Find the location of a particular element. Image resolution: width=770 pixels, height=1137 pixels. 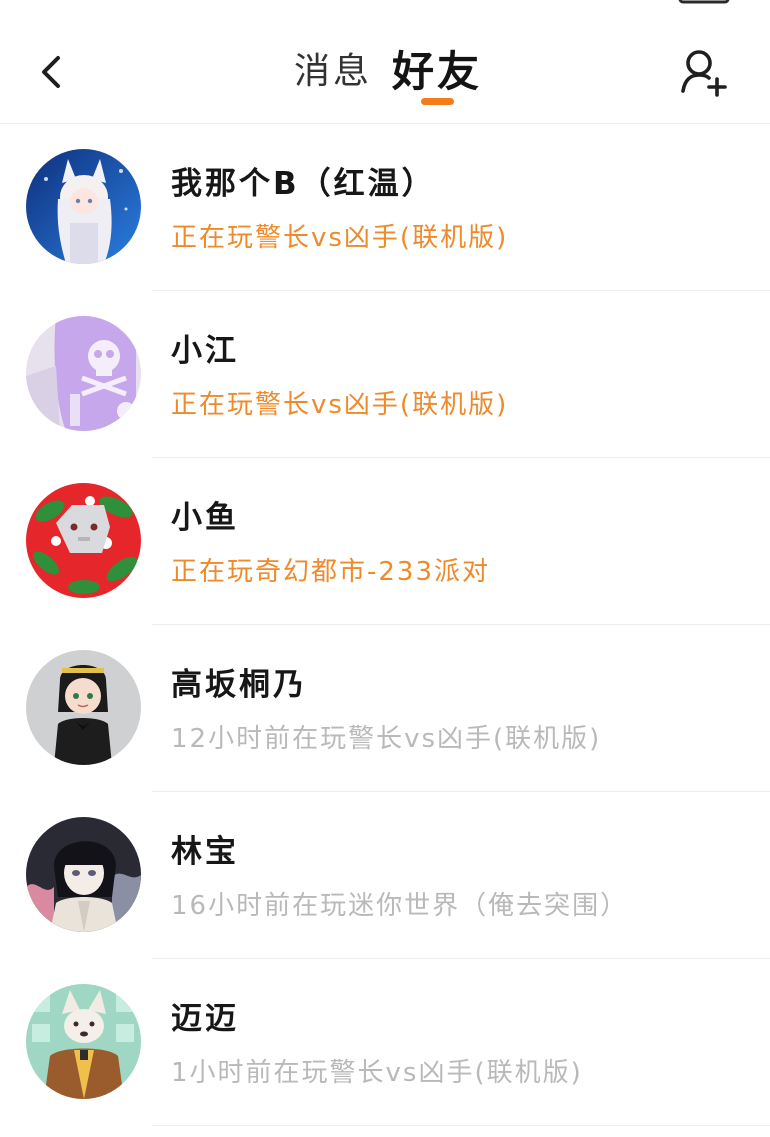

active-tab-indicator is located at coordinates (437, 101).